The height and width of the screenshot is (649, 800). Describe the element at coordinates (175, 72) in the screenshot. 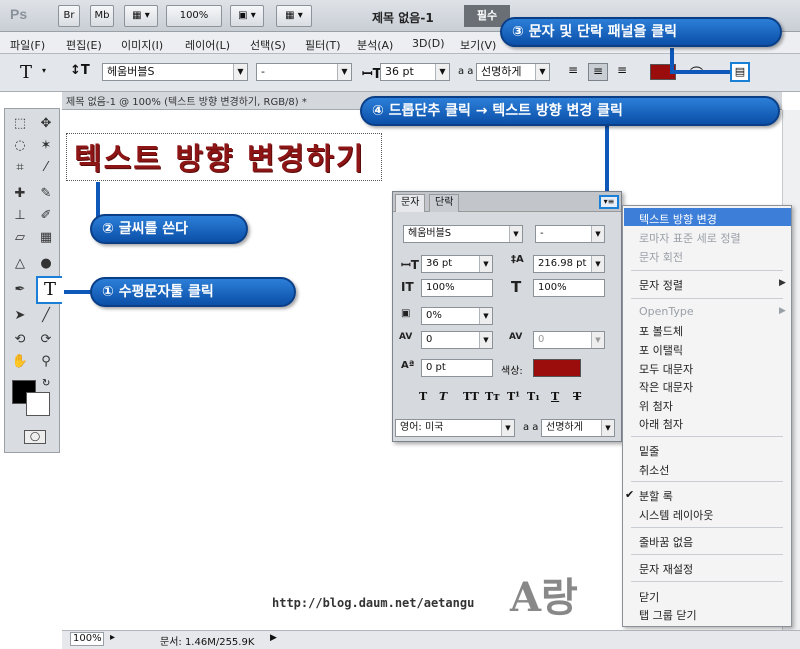

I see `font-family-select: 헤움버블S ▼` at that location.